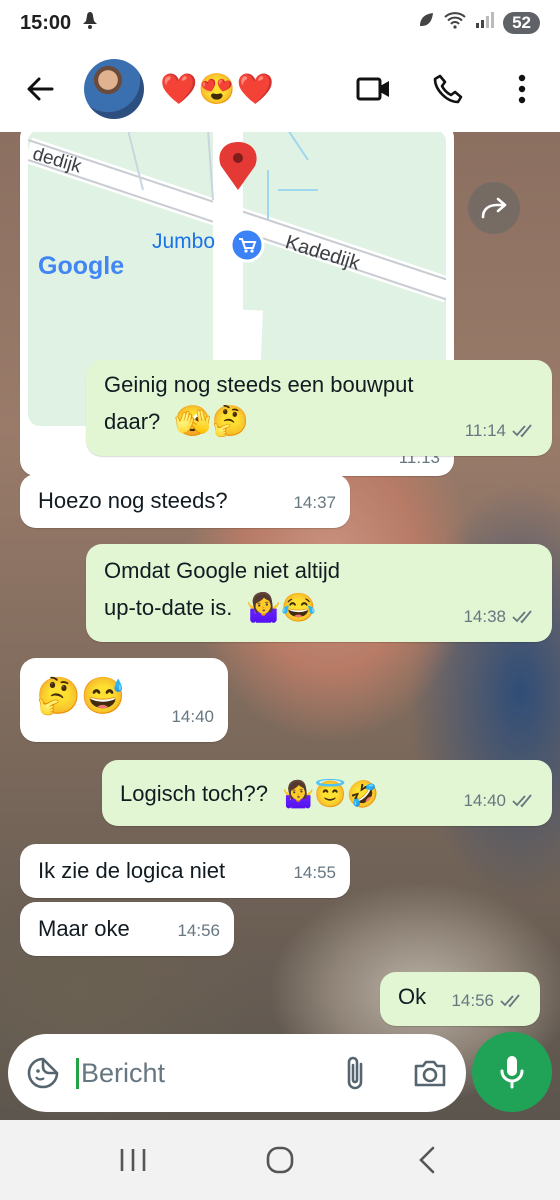 The width and height of the screenshot is (560, 1200). I want to click on system-nav-bar, so click(280, 1160).